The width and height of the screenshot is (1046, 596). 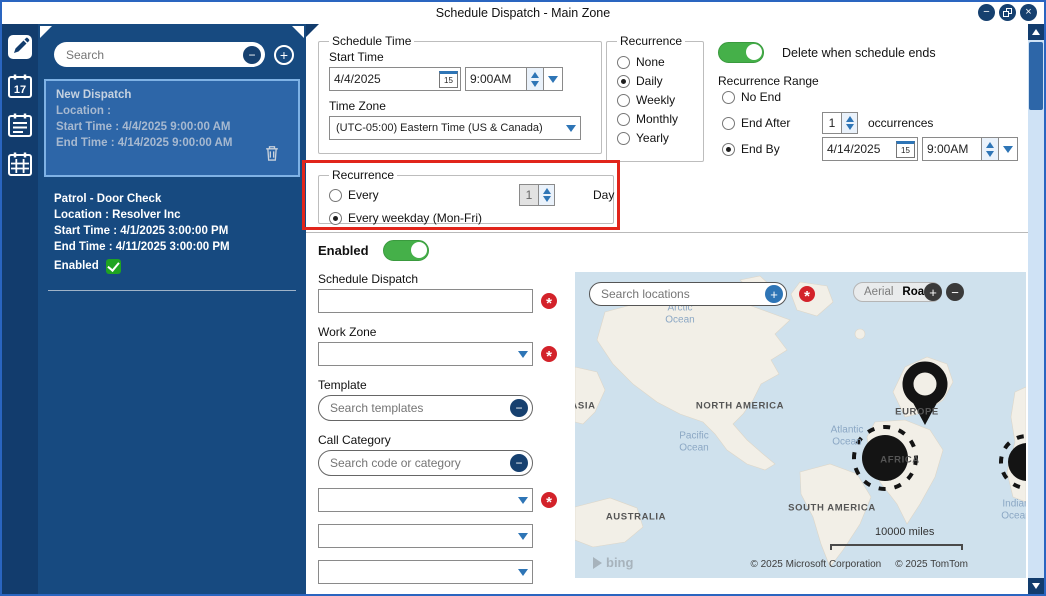 What do you see at coordinates (20, 86) in the screenshot?
I see `calendar-day-view-icon: 17` at bounding box center [20, 86].